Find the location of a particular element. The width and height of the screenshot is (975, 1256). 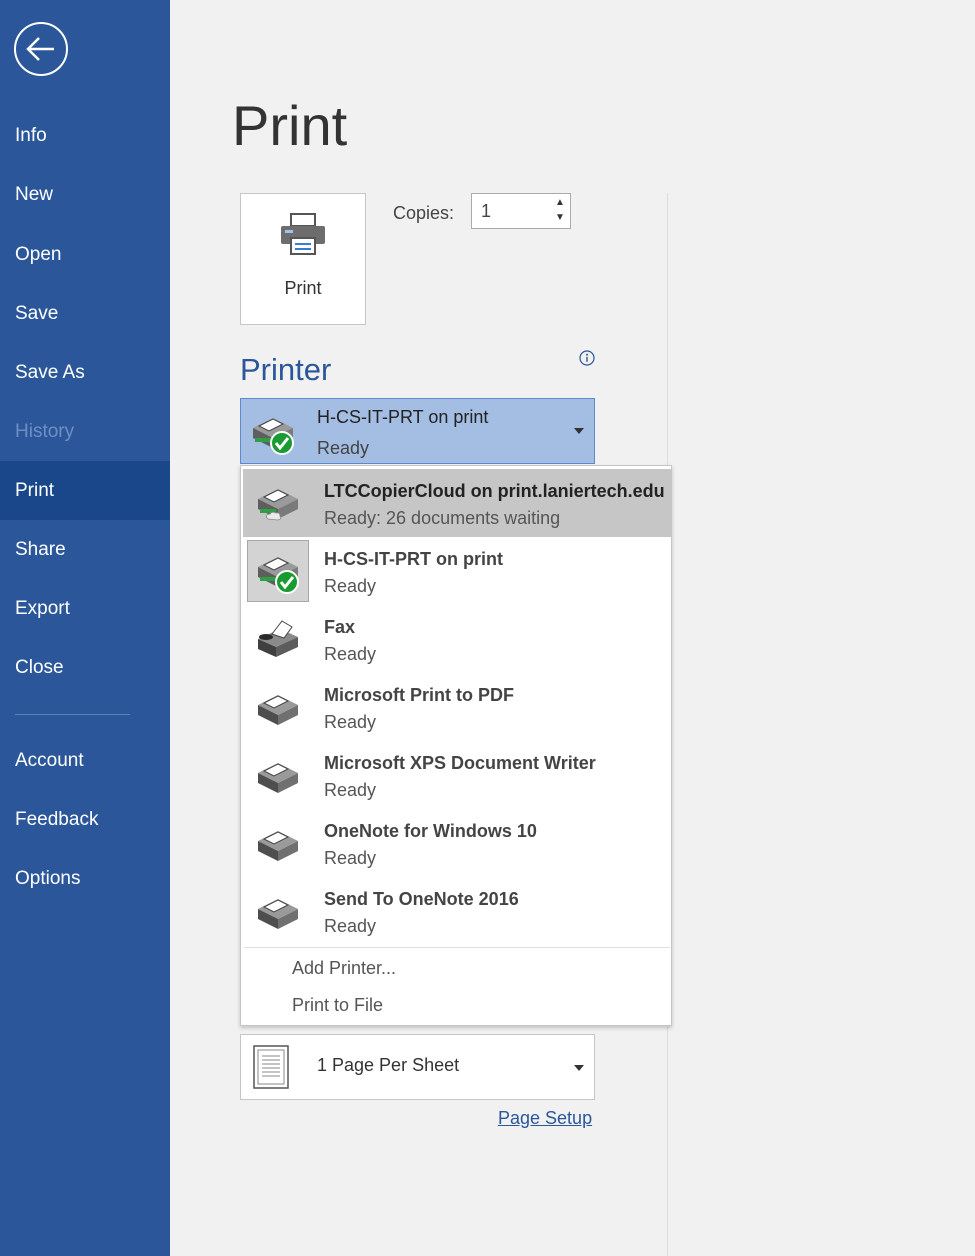

copies-decrement-icon: ▼ is located at coordinates (560, 218).